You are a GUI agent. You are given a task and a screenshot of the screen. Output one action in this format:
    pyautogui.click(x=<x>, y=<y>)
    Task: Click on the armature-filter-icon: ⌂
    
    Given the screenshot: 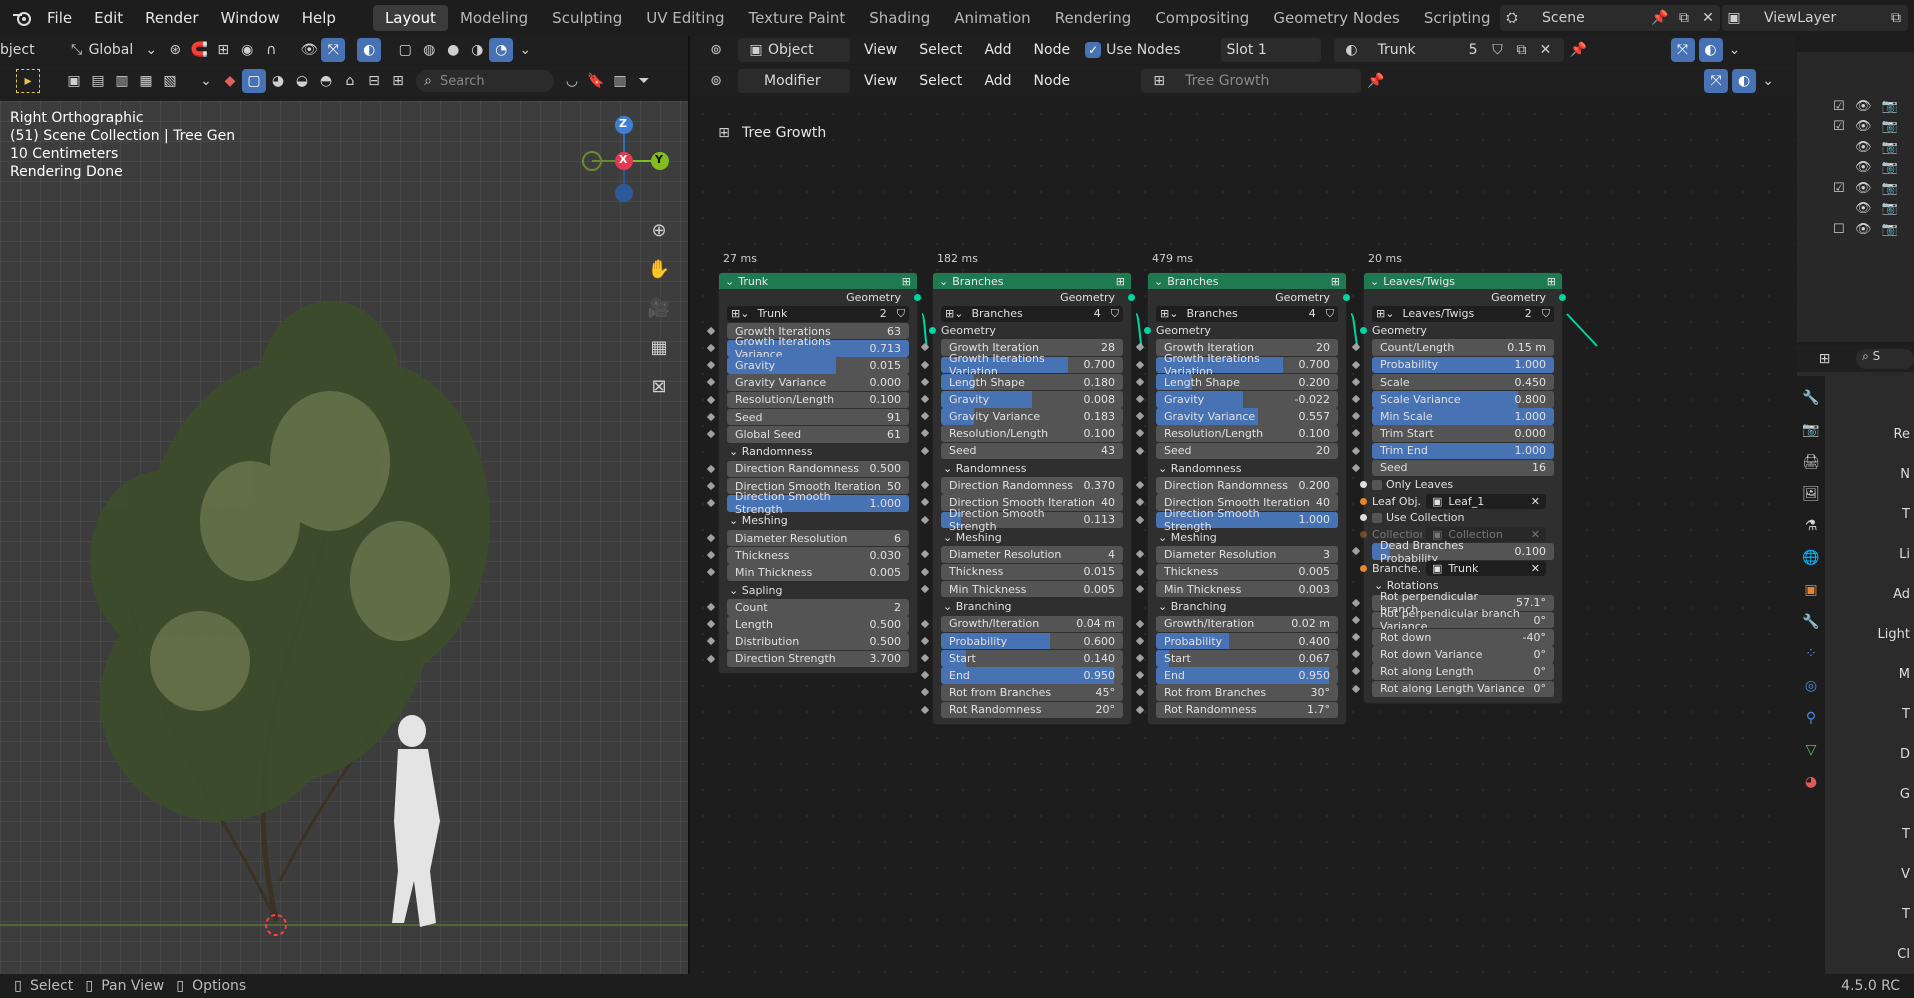 What is the action you would take?
    pyautogui.click(x=350, y=81)
    